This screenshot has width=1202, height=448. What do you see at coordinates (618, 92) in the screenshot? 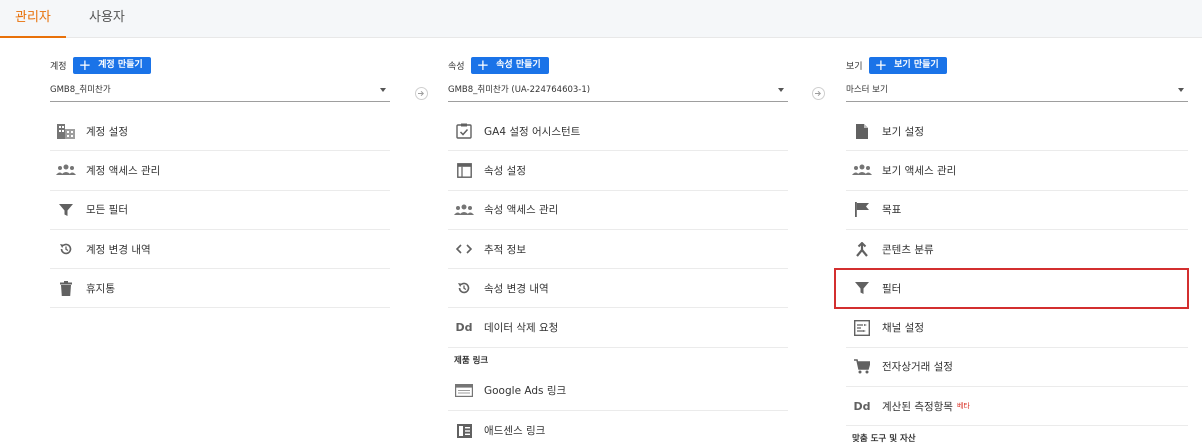
I see `property-selector: GMB8_취미찬가 (UA-224764603-1)` at bounding box center [618, 92].